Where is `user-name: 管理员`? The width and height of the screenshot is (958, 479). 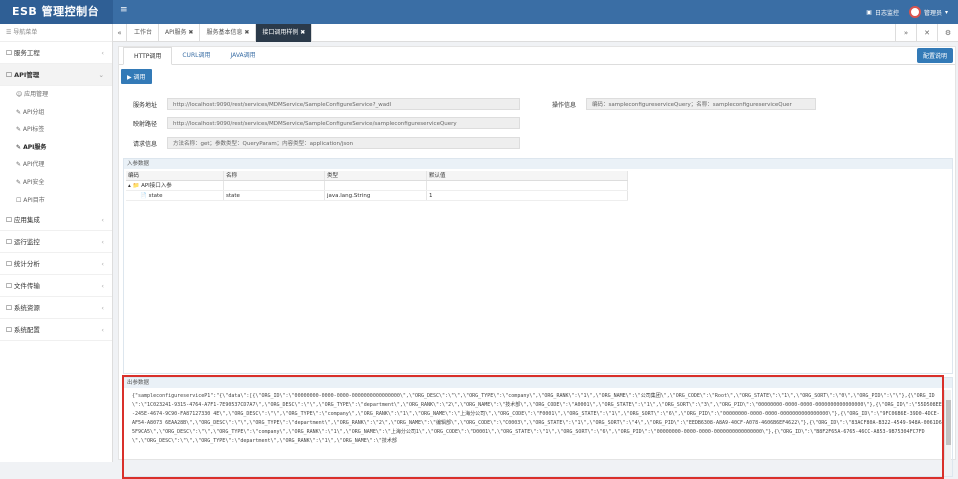 user-name: 管理员 is located at coordinates (932, 13).